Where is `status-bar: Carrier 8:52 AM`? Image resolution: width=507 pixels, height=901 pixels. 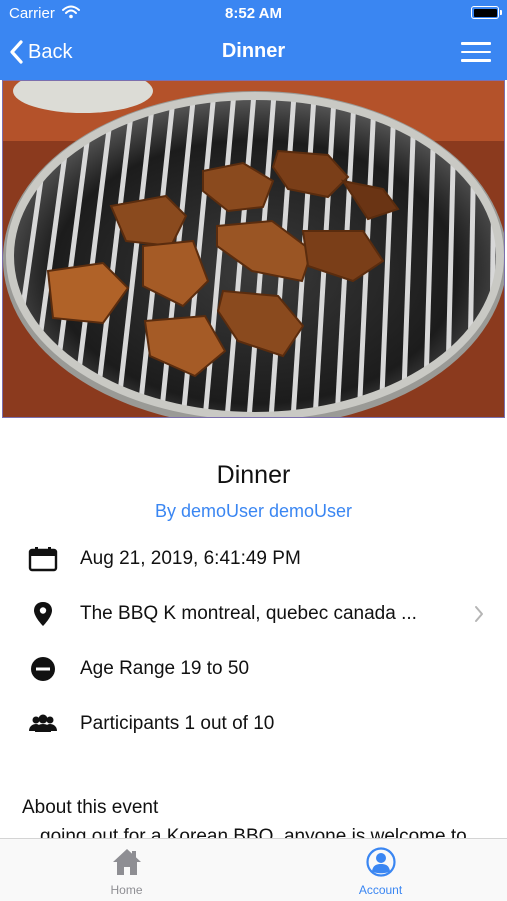 status-bar: Carrier 8:52 AM is located at coordinates (253, 14).